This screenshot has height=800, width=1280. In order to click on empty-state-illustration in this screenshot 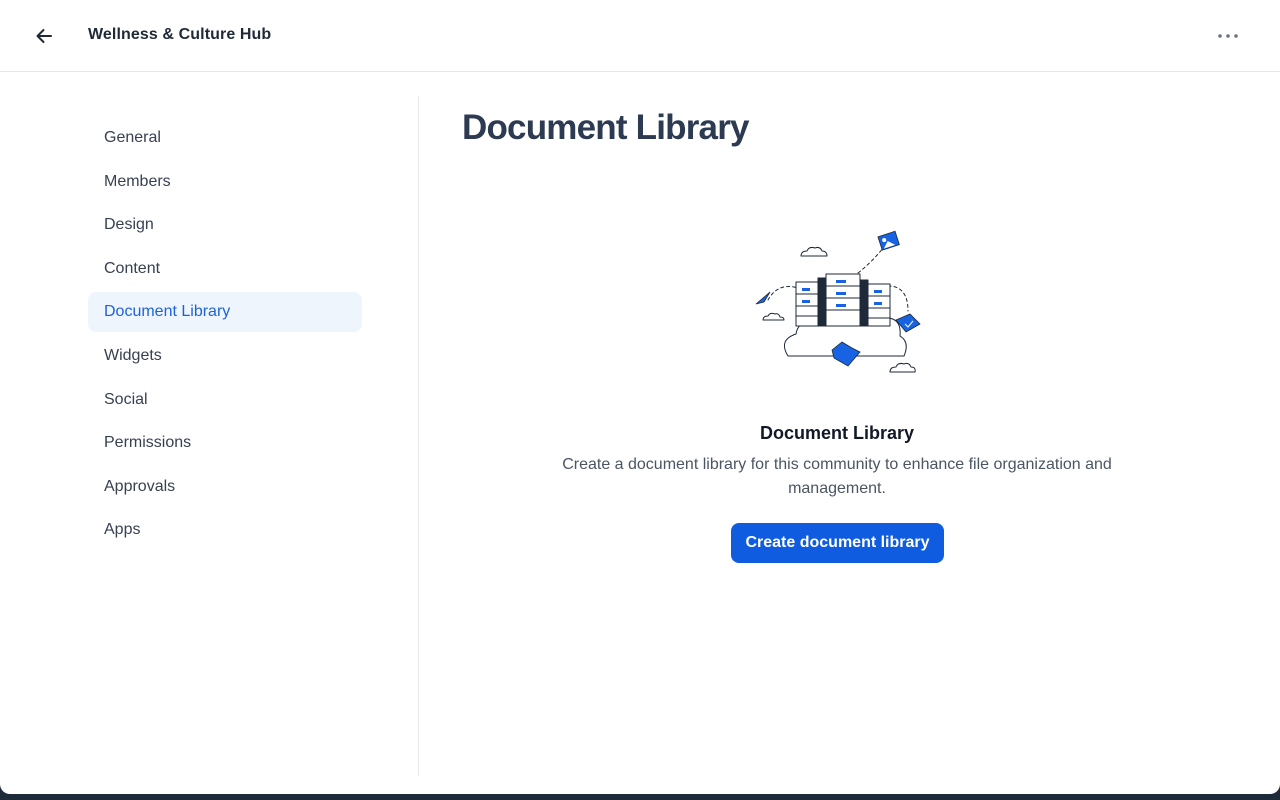, I will do `click(838, 303)`.